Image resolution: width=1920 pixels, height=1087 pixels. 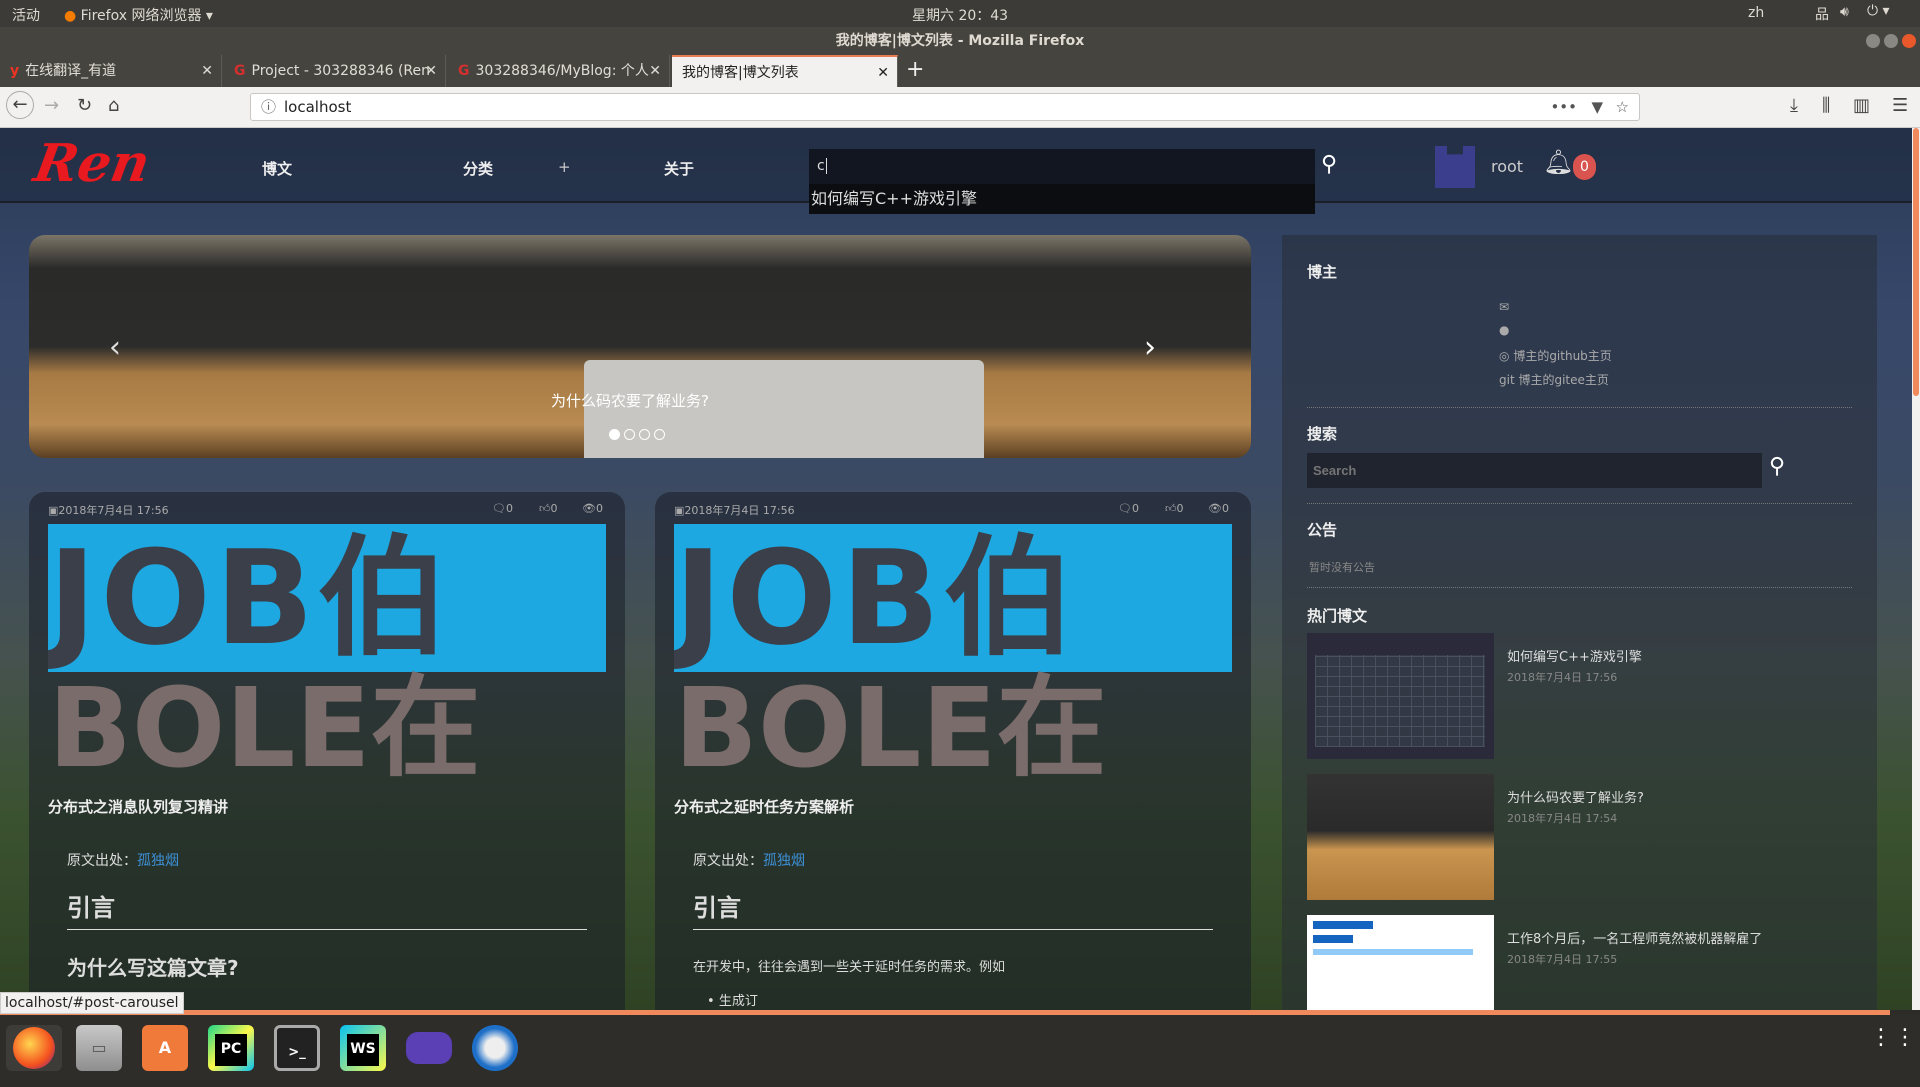 I want to click on carousel-next-icon: ›, so click(x=1150, y=347).